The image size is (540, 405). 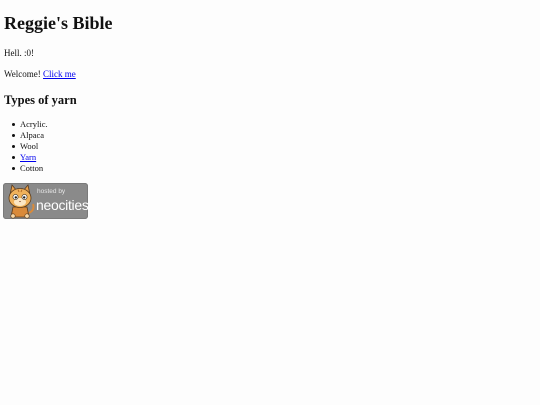 What do you see at coordinates (59, 74) in the screenshot?
I see `click-me-link: Click me` at bounding box center [59, 74].